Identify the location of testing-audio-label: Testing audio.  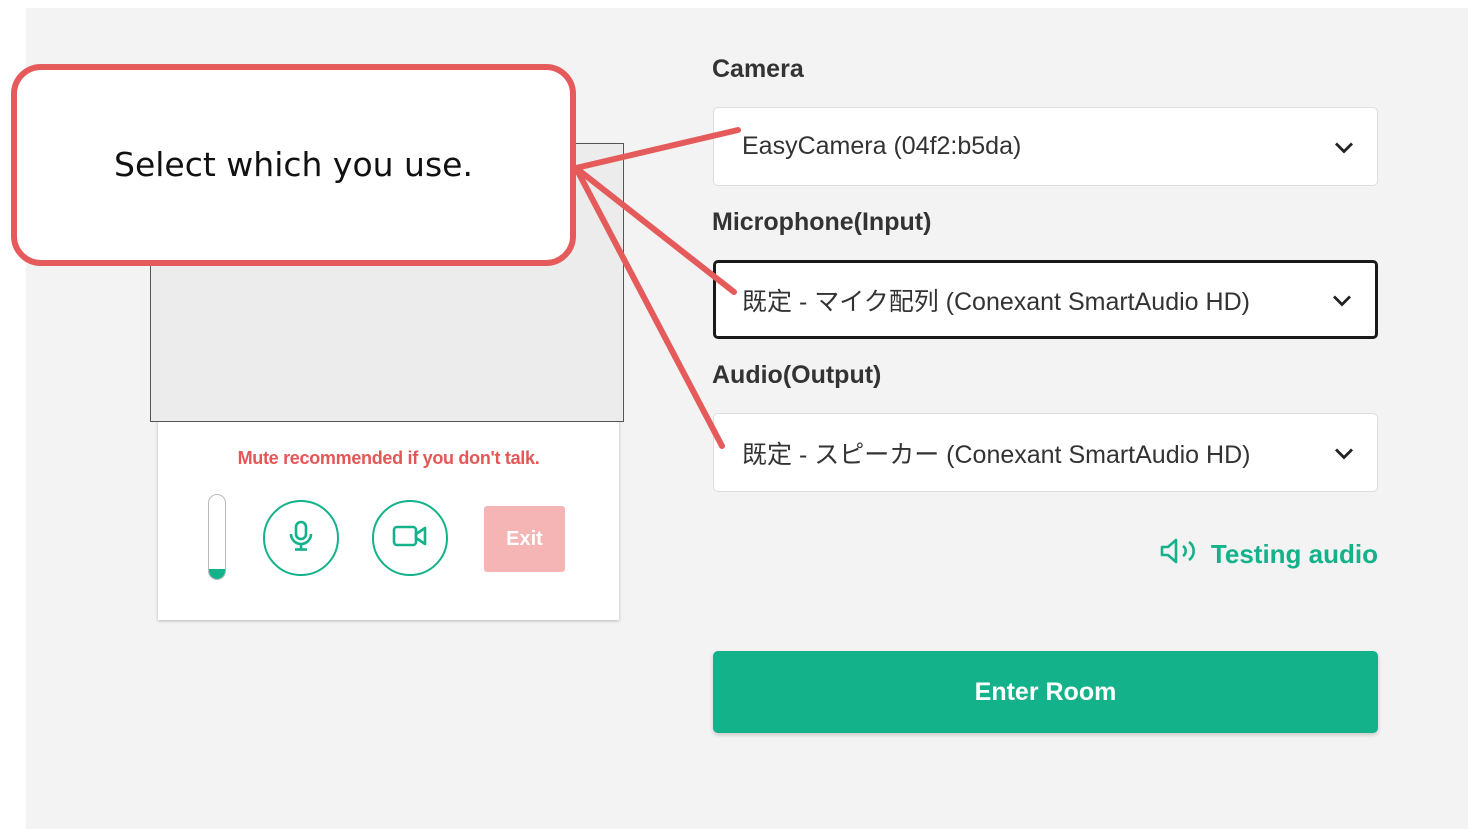
(1294, 554).